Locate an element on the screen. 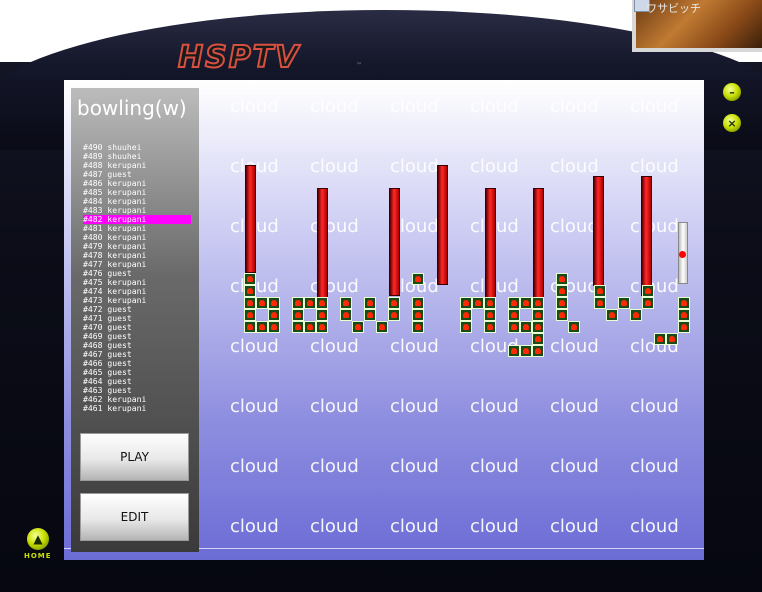 The image size is (762, 592). edit-button: EDIT is located at coordinates (134, 517).